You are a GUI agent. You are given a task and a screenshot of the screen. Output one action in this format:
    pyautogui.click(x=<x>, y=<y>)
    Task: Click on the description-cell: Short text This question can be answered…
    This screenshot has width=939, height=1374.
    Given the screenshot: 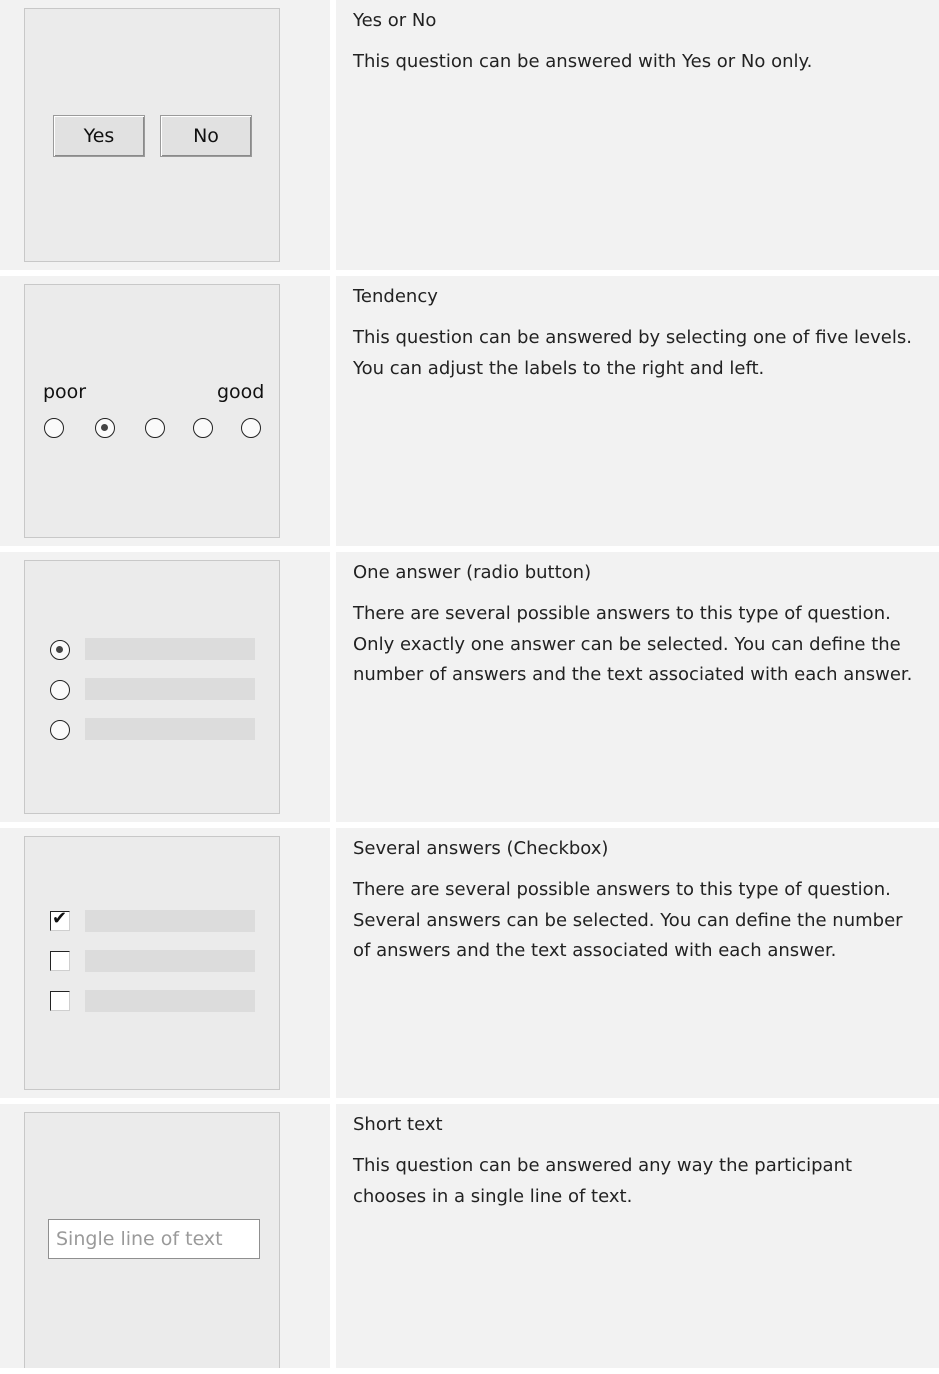 What is the action you would take?
    pyautogui.click(x=637, y=1236)
    